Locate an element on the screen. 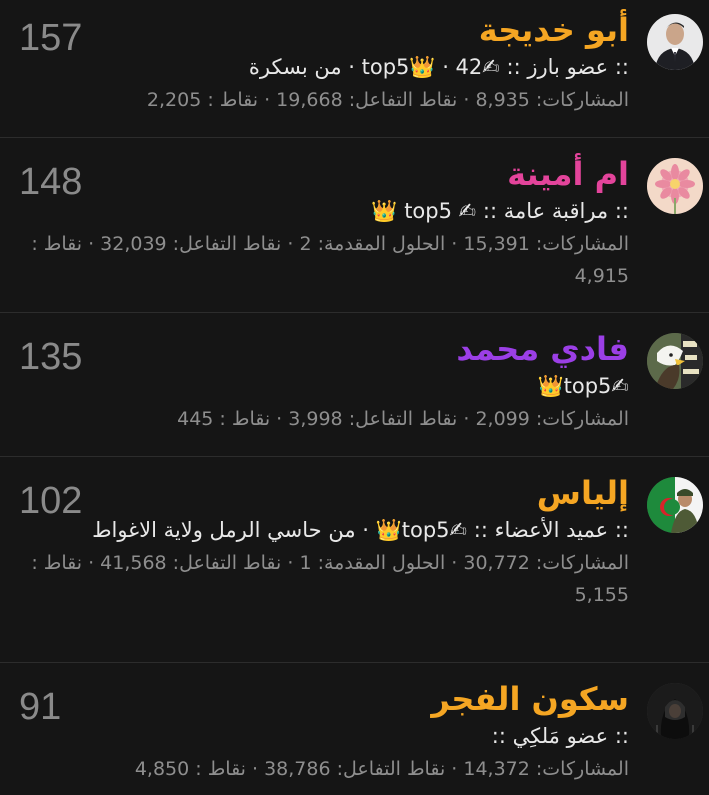  username: سكون الفجر is located at coordinates (319, 699).